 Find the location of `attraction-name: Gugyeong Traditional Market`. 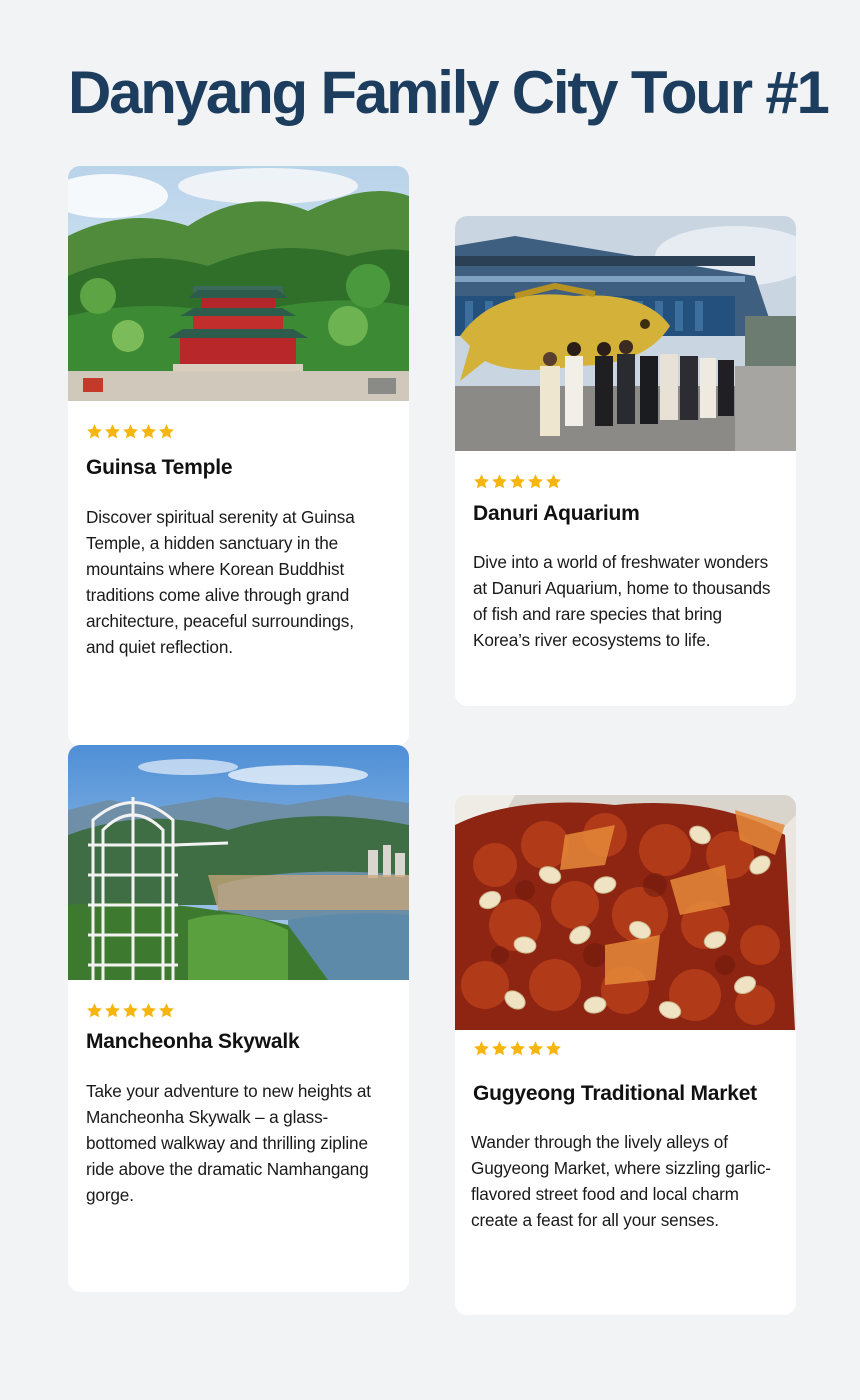

attraction-name: Gugyeong Traditional Market is located at coordinates (615, 1093).